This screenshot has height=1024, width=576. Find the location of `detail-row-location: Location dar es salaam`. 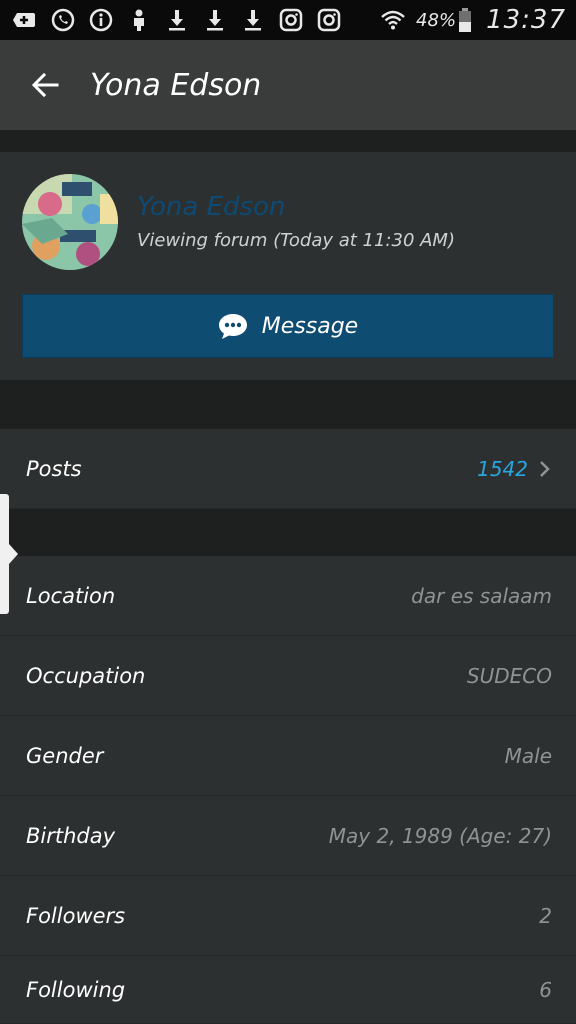

detail-row-location: Location dar es salaam is located at coordinates (288, 596).